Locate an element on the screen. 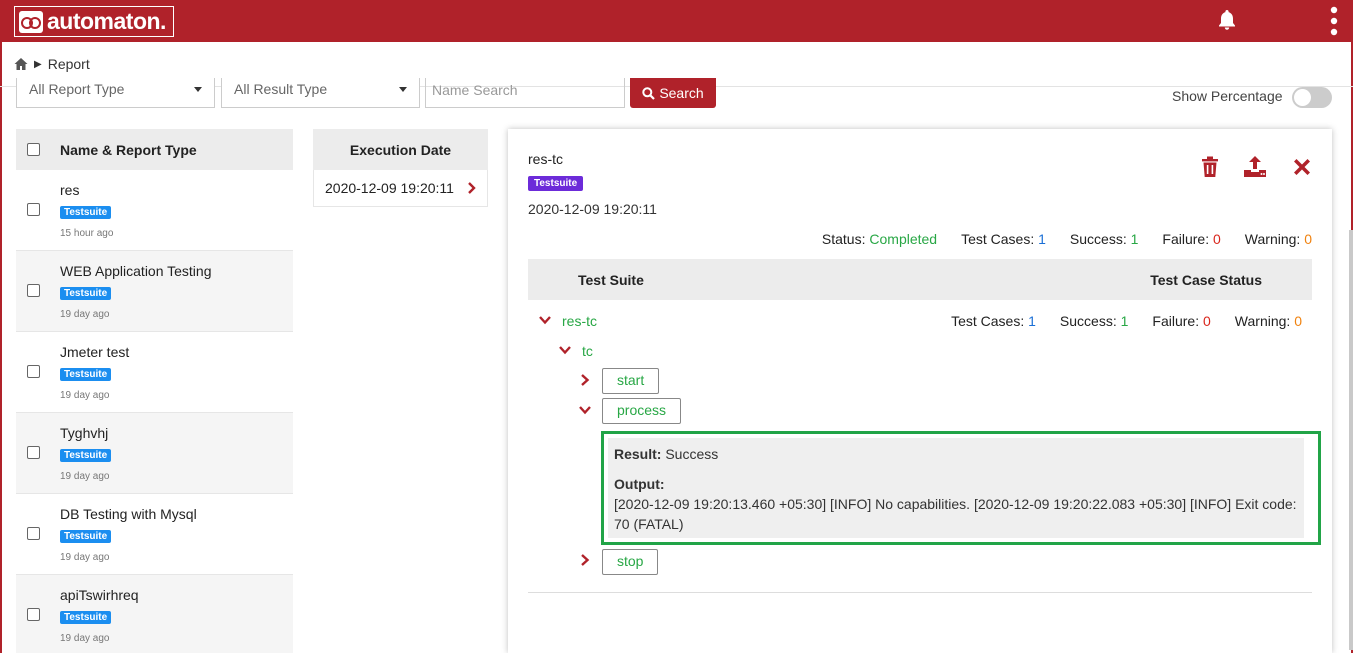  breadcrumb: ▶ Report is located at coordinates (52, 64).